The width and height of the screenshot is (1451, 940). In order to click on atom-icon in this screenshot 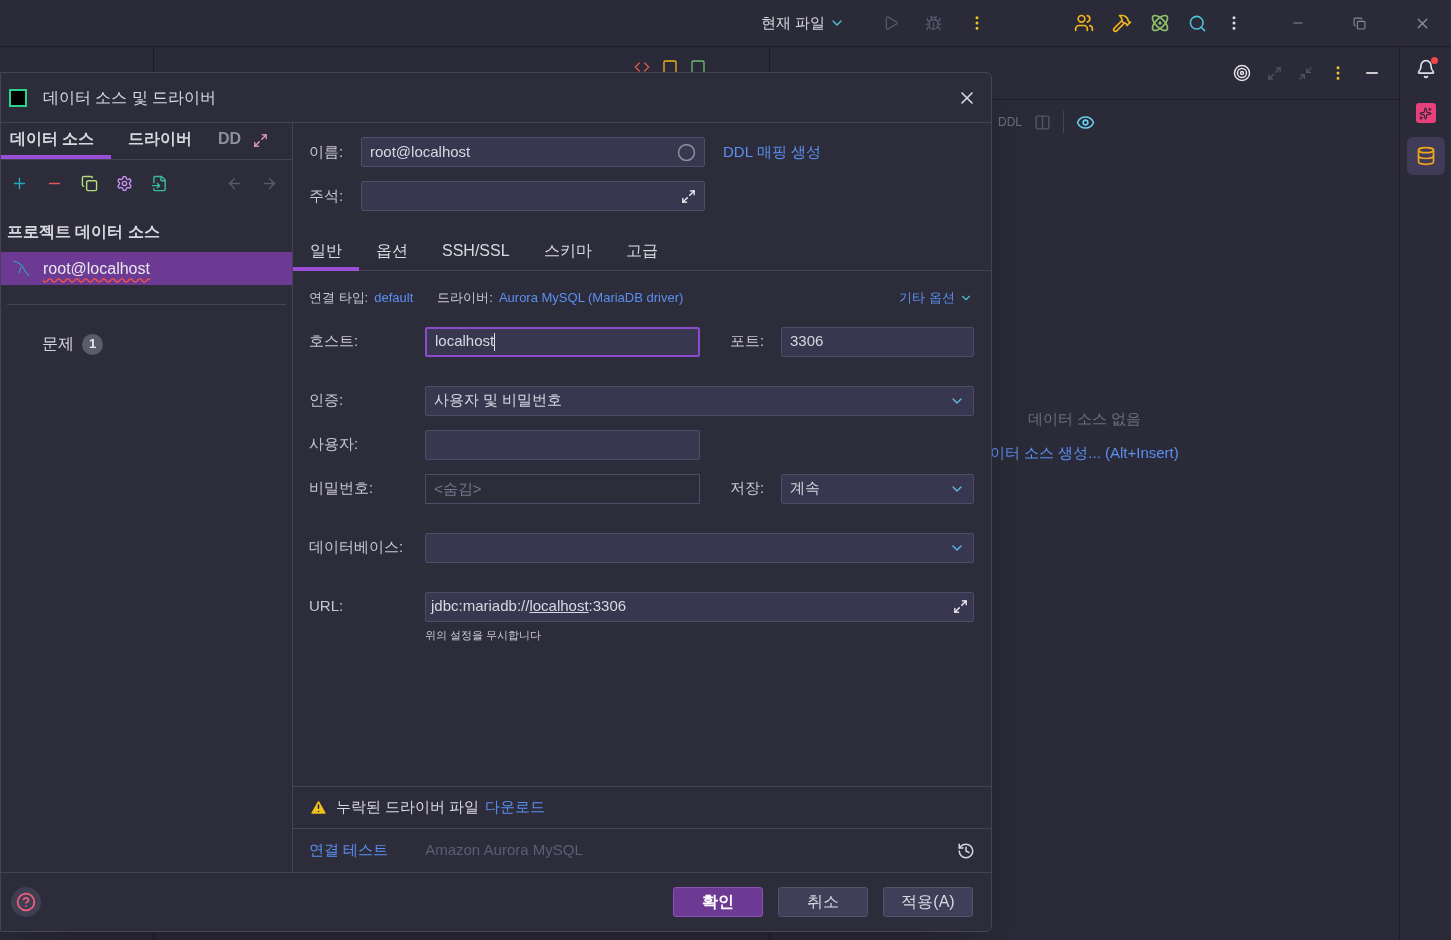, I will do `click(1160, 23)`.